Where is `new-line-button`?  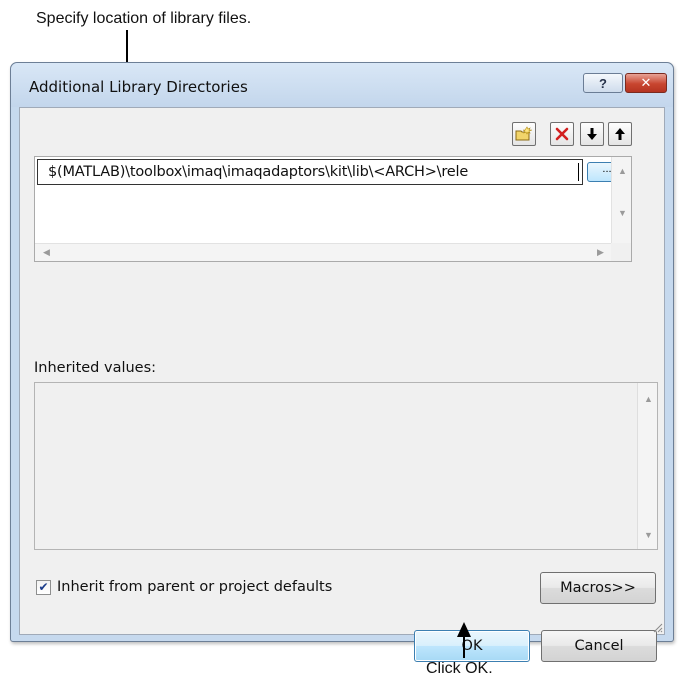
new-line-button is located at coordinates (524, 134).